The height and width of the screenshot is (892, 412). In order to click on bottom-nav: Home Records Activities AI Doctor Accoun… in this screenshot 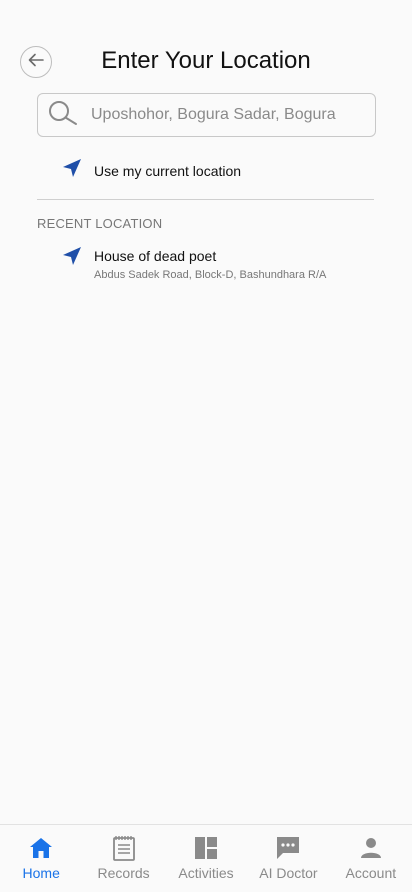, I will do `click(206, 858)`.